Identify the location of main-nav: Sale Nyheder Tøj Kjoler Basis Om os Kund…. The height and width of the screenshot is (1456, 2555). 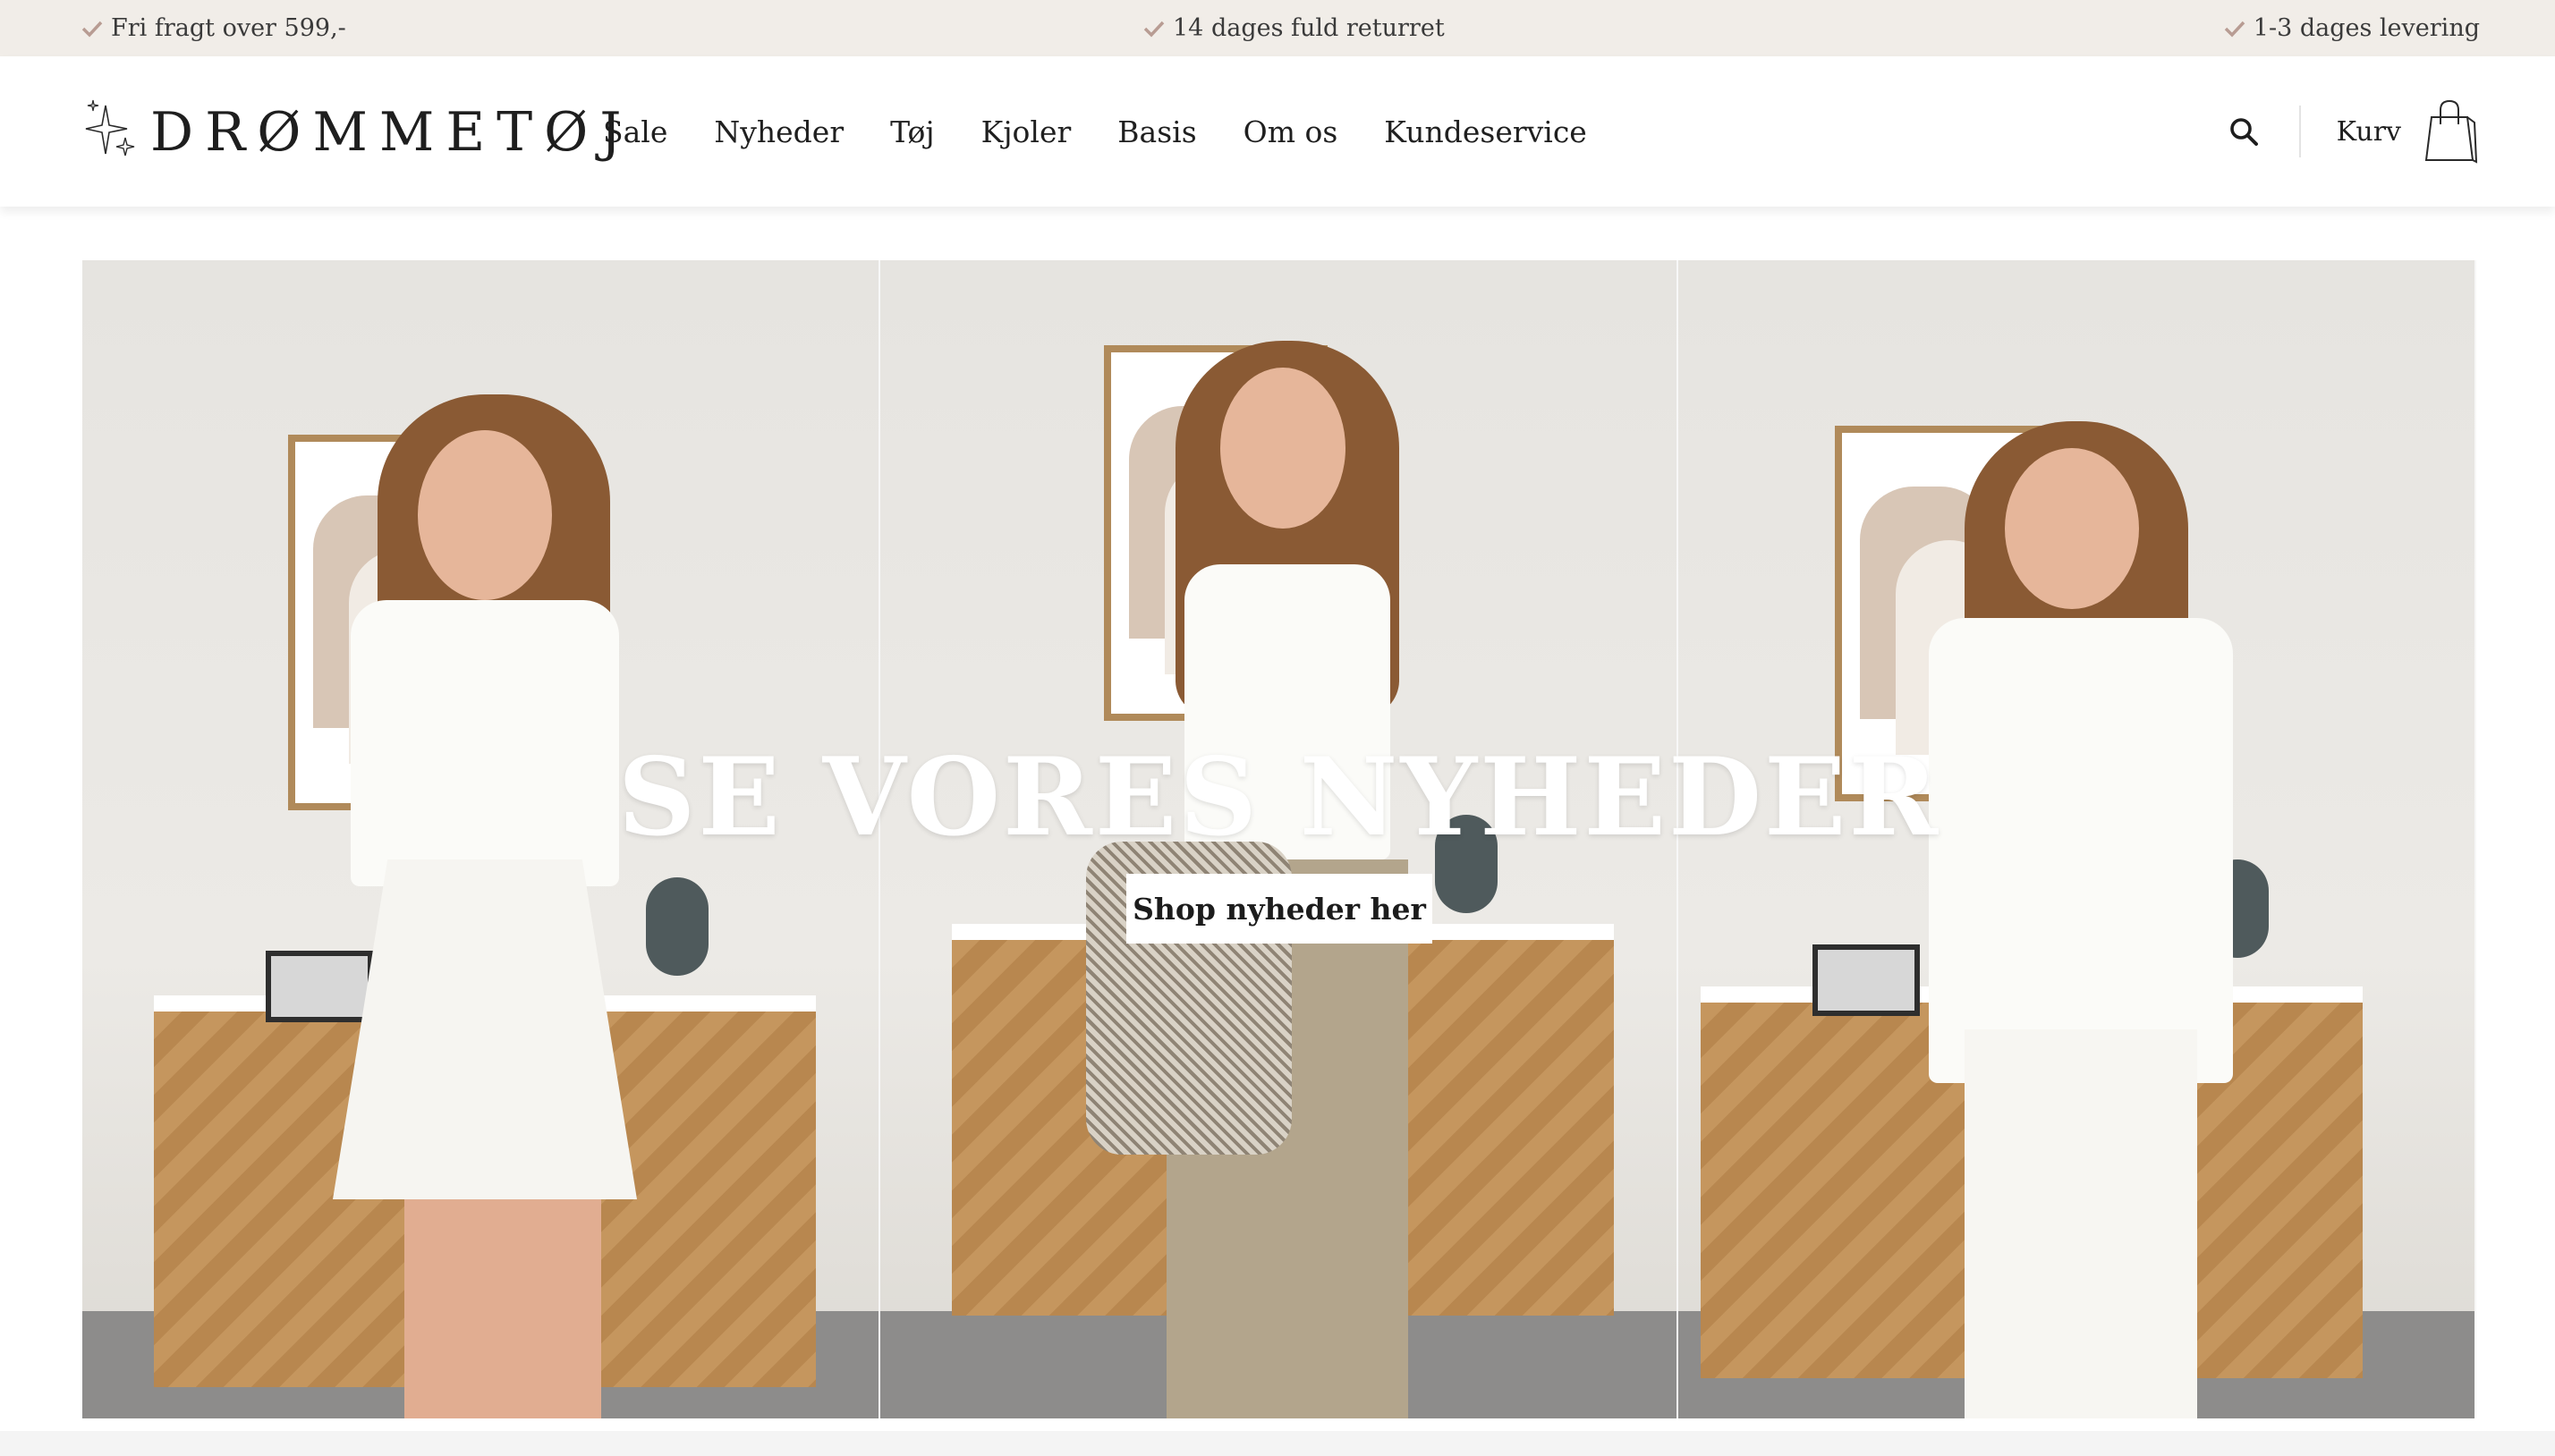
(1095, 131).